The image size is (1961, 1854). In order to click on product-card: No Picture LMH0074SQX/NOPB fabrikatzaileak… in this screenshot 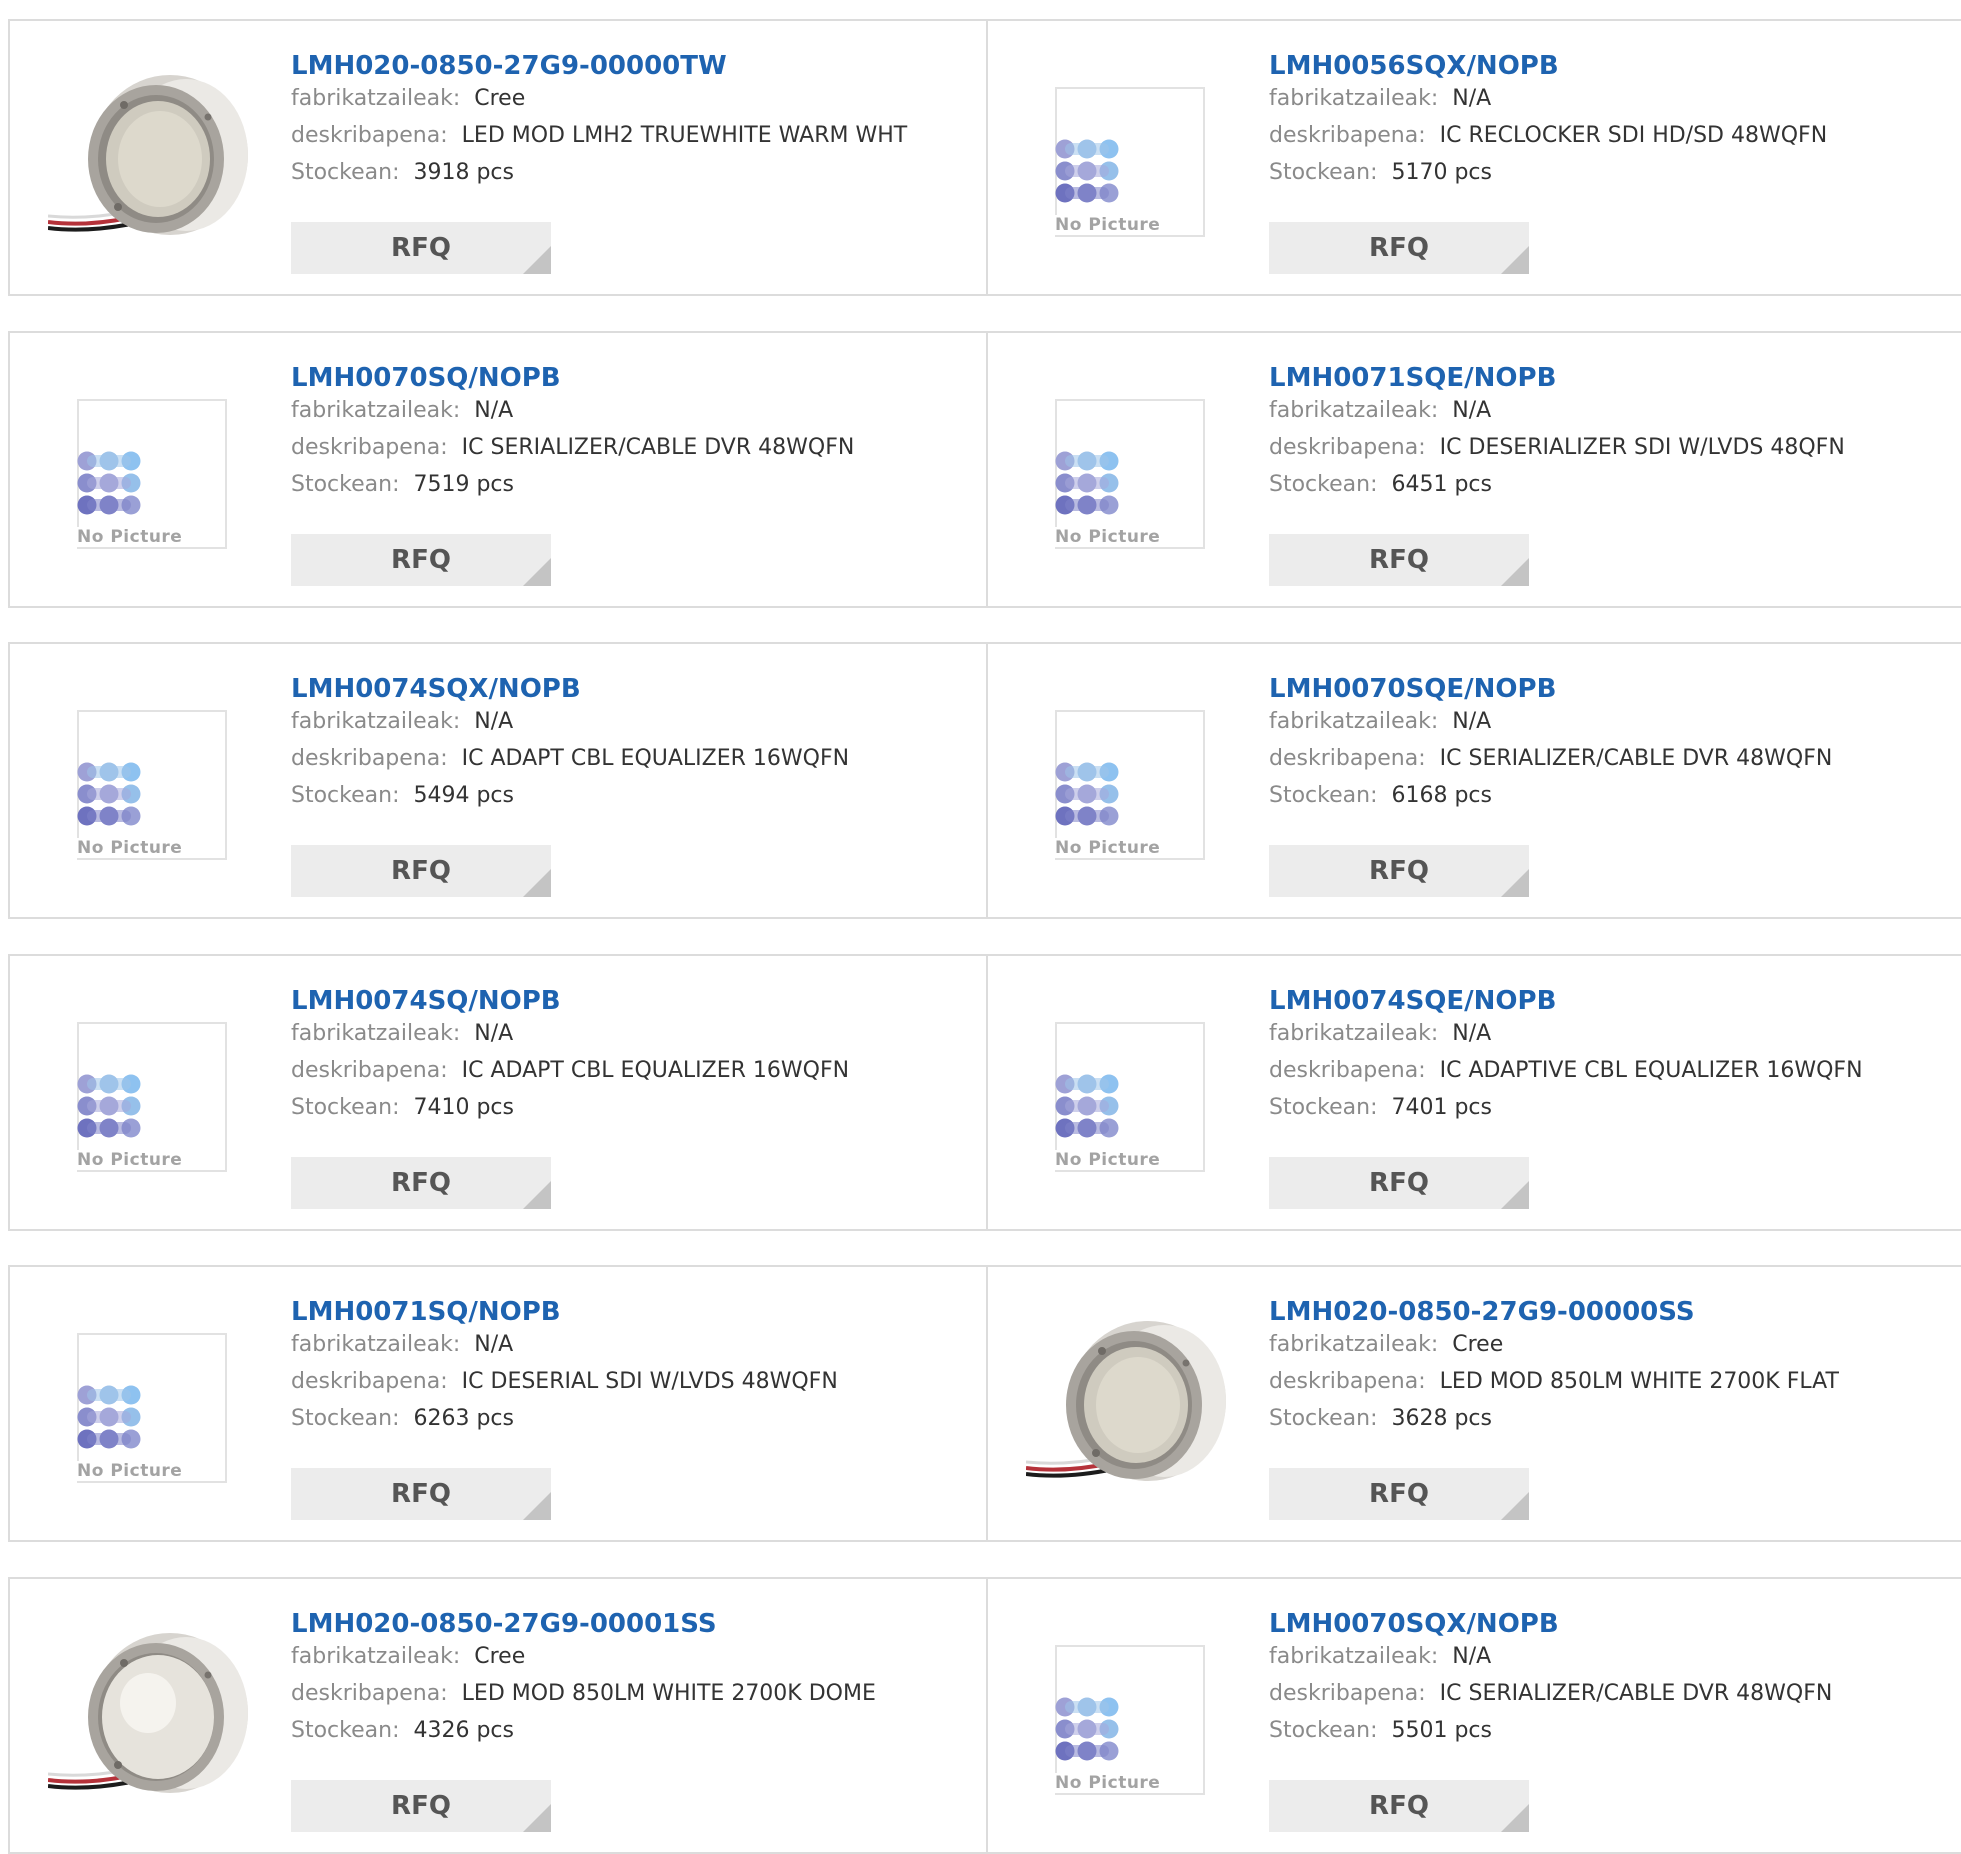, I will do `click(498, 780)`.